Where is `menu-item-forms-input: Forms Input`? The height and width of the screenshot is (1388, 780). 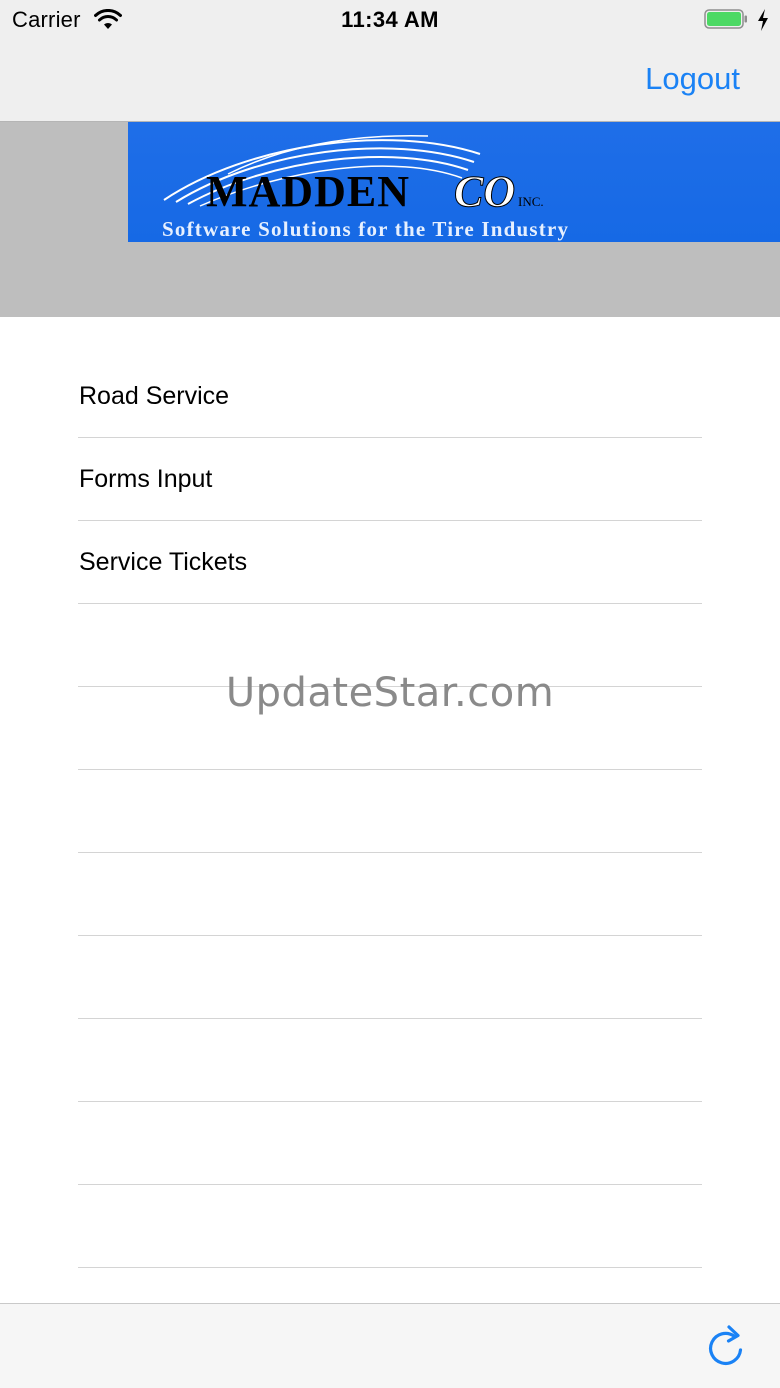
menu-item-forms-input: Forms Input is located at coordinates (390, 479).